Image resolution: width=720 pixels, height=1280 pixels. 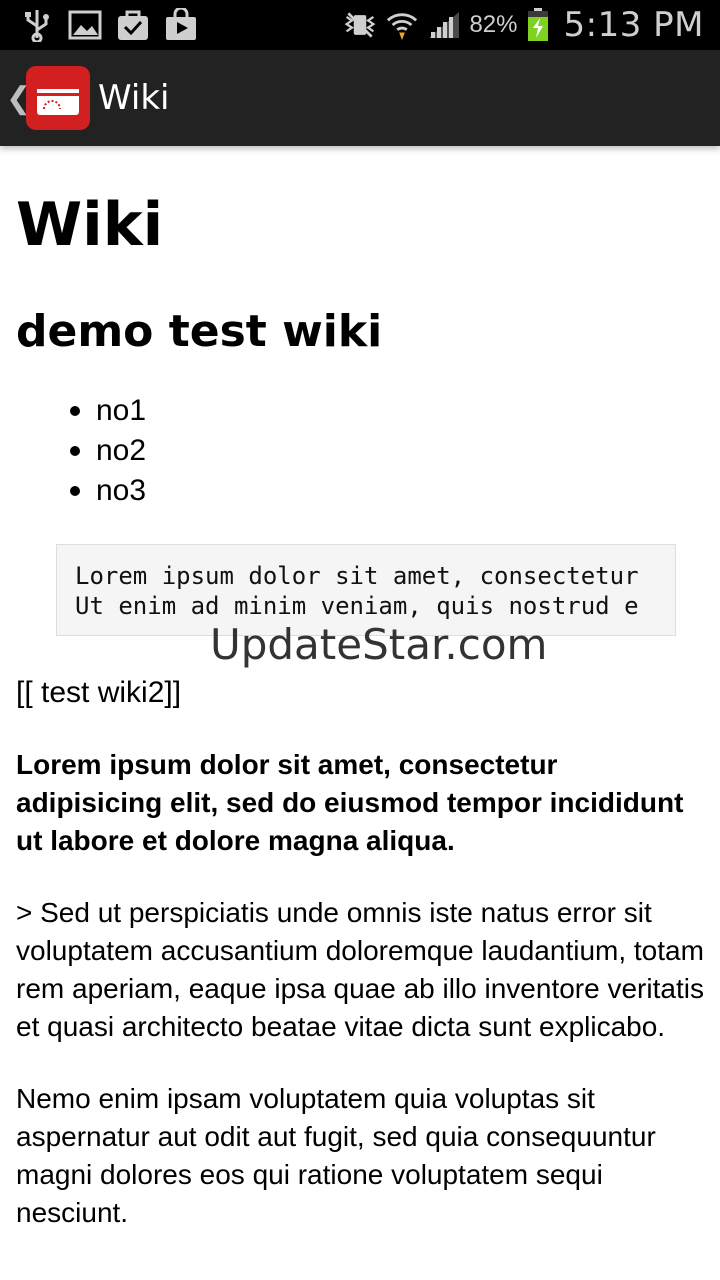 I want to click on store-icon, so click(x=181, y=25).